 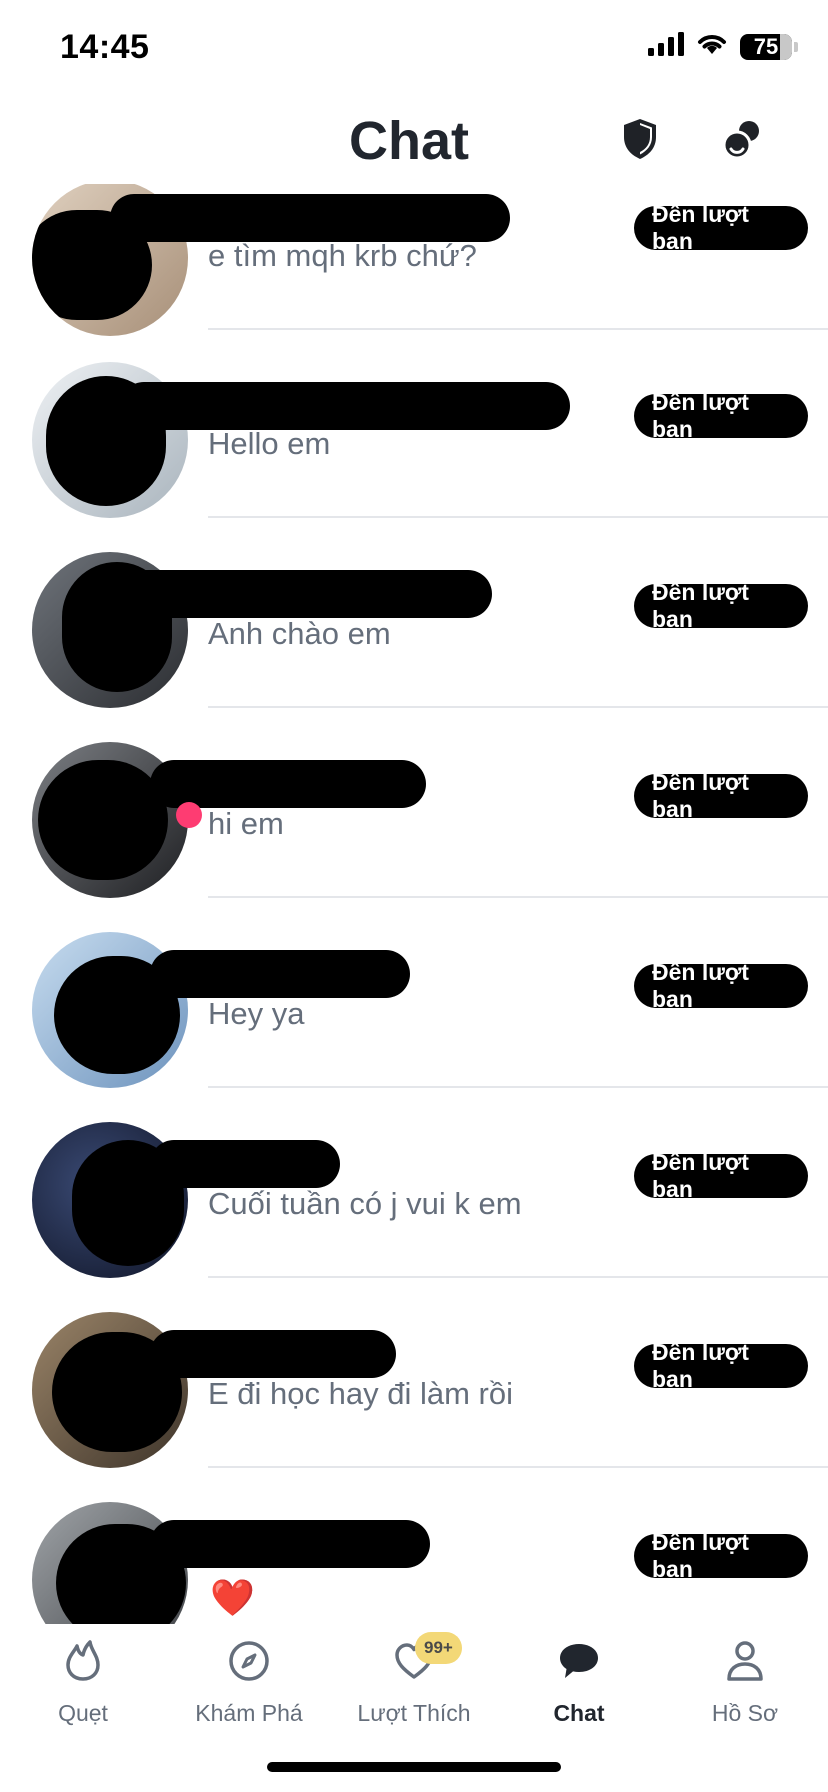 I want to click on chat-row: Hello em Đến lượt bạn, so click(x=414, y=445).